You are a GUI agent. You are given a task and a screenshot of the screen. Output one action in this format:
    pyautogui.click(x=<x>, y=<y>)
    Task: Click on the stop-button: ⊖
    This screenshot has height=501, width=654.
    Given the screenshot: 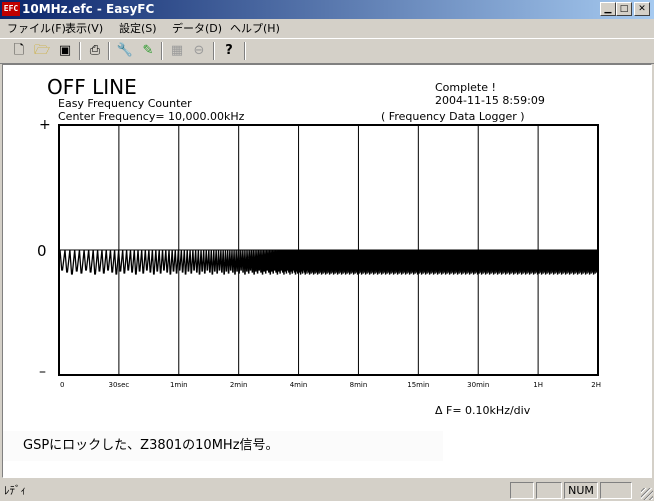 What is the action you would take?
    pyautogui.click(x=199, y=51)
    